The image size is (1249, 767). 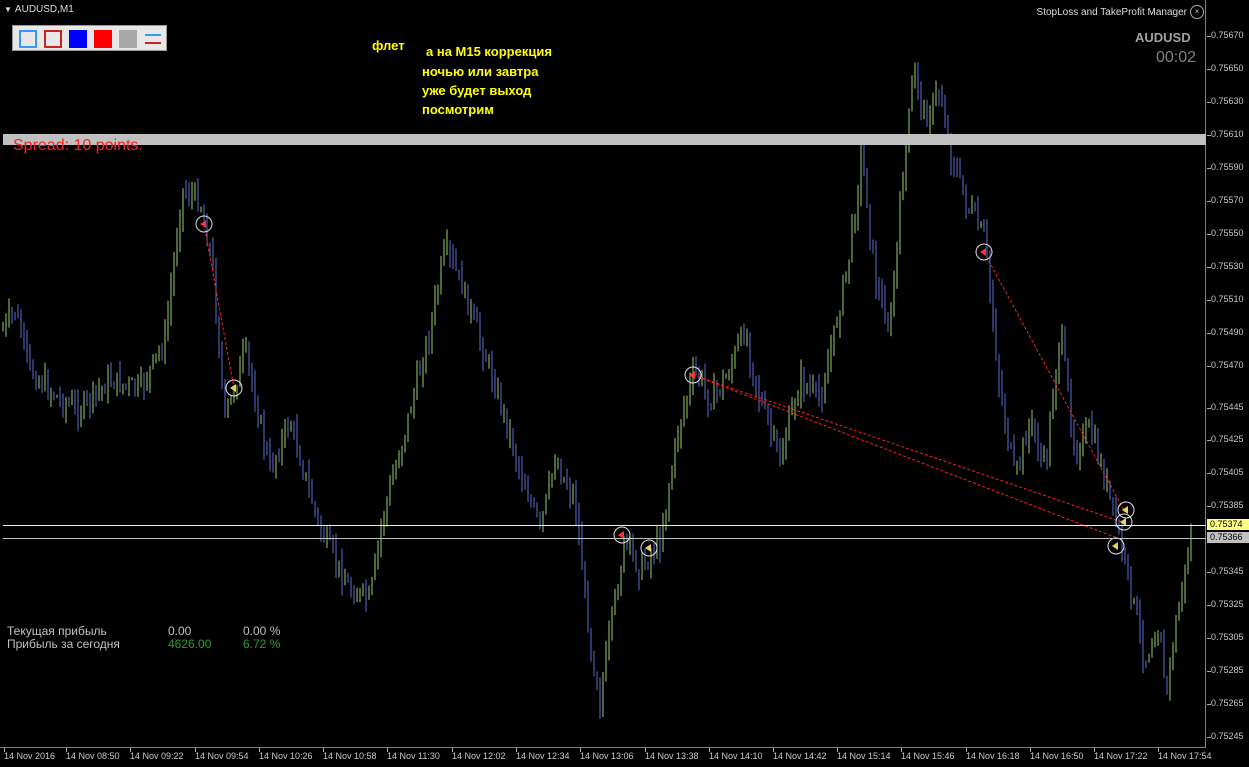 What do you see at coordinates (262, 631) in the screenshot?
I see `current-profit-percent: 0.00 %` at bounding box center [262, 631].